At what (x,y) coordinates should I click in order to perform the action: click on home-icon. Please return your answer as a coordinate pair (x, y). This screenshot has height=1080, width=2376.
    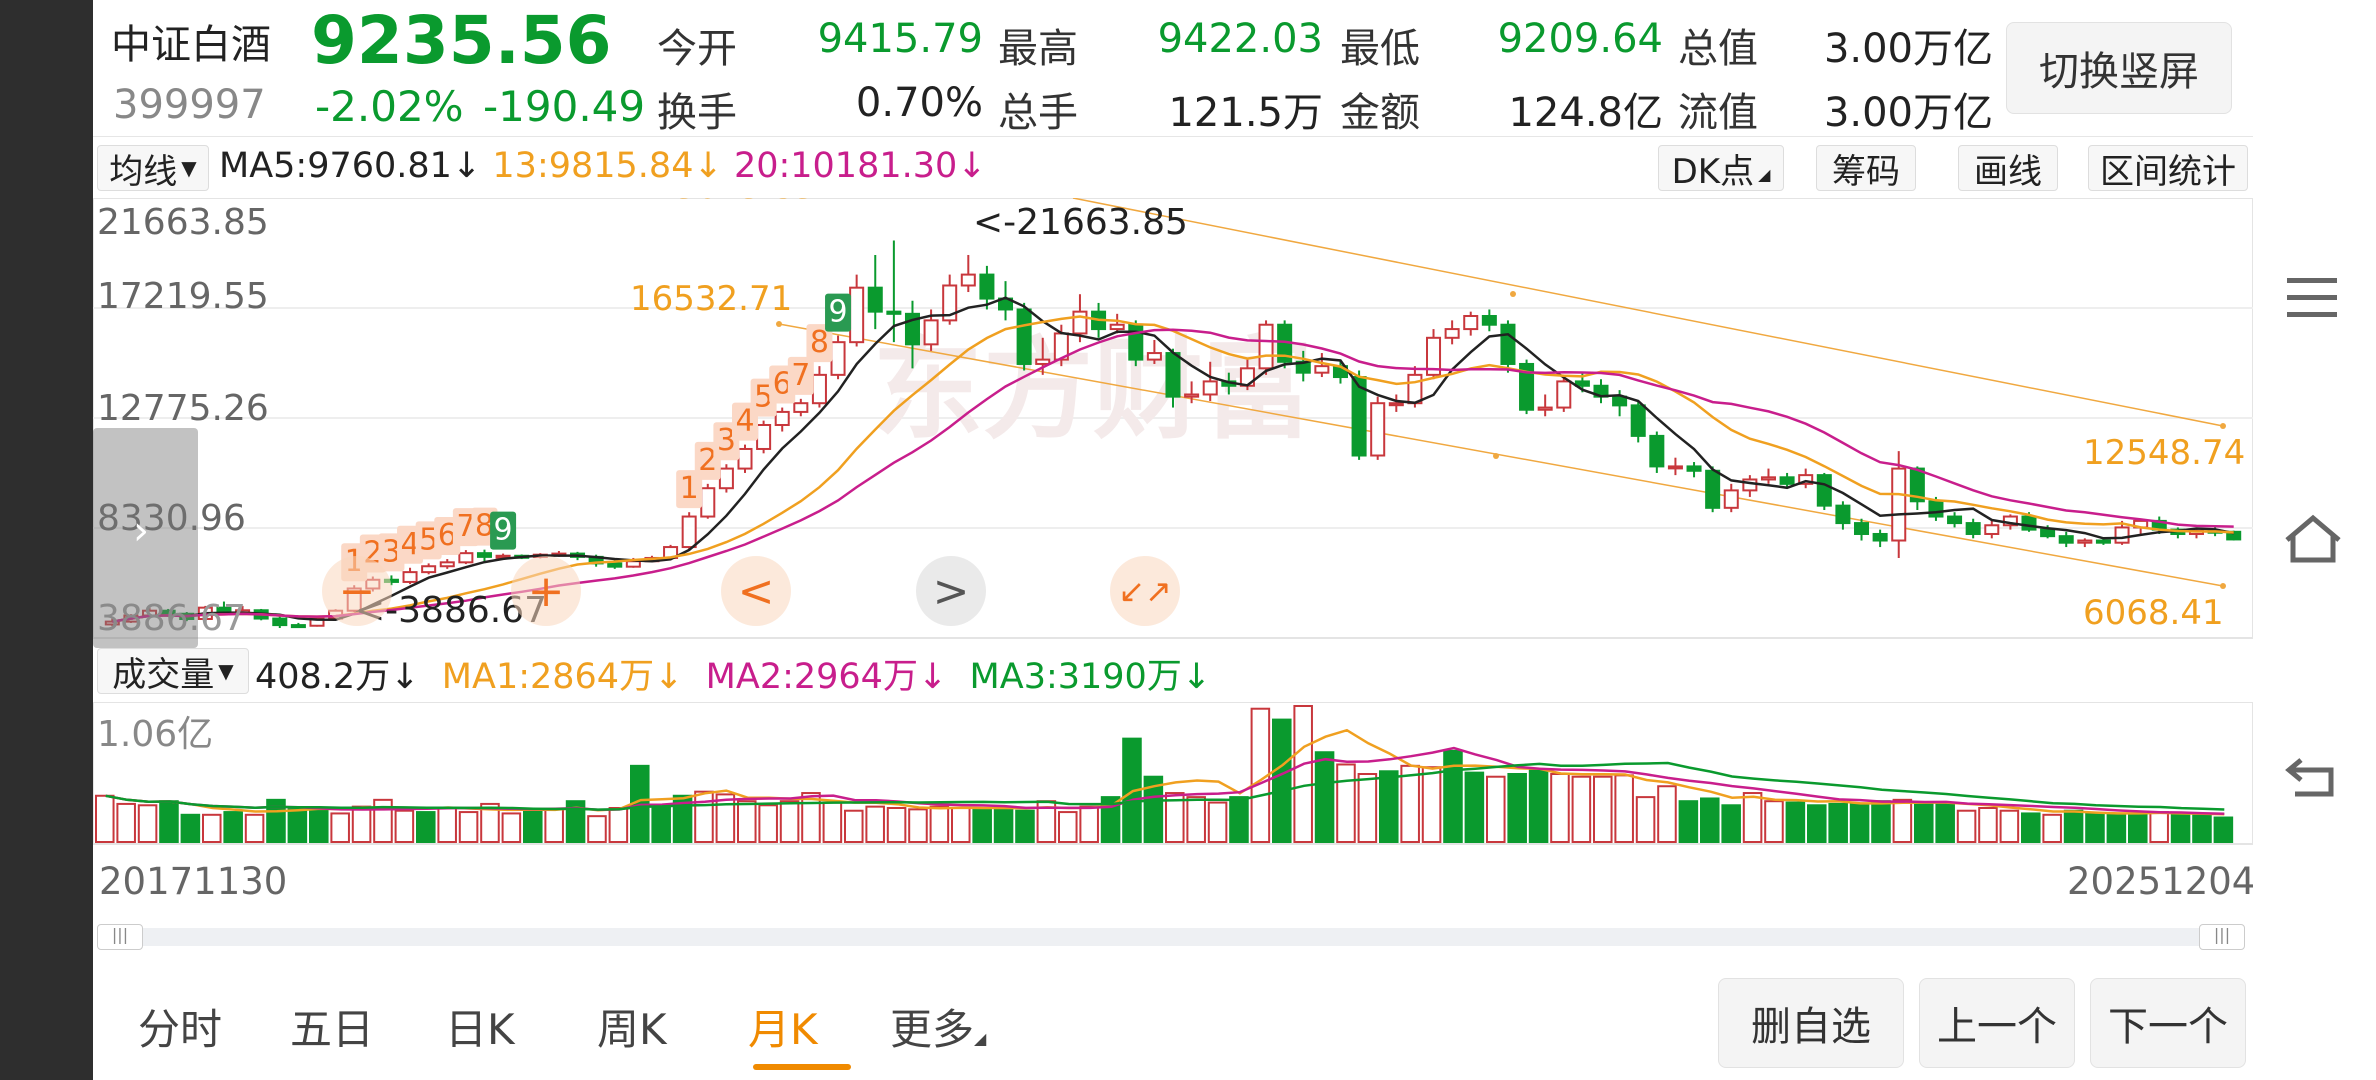
    Looking at the image, I should click on (2313, 539).